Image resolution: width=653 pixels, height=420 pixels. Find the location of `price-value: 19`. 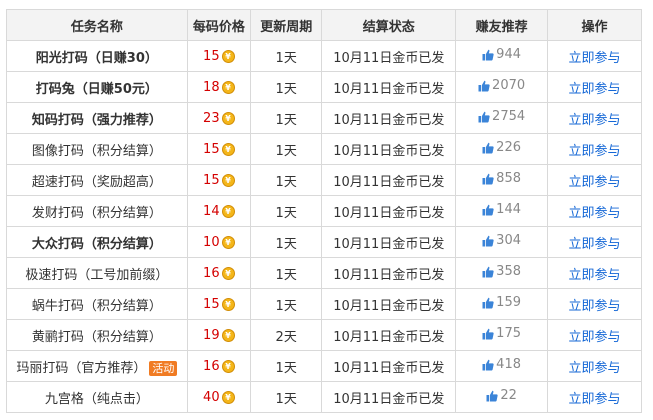

price-value: 19 is located at coordinates (211, 335).